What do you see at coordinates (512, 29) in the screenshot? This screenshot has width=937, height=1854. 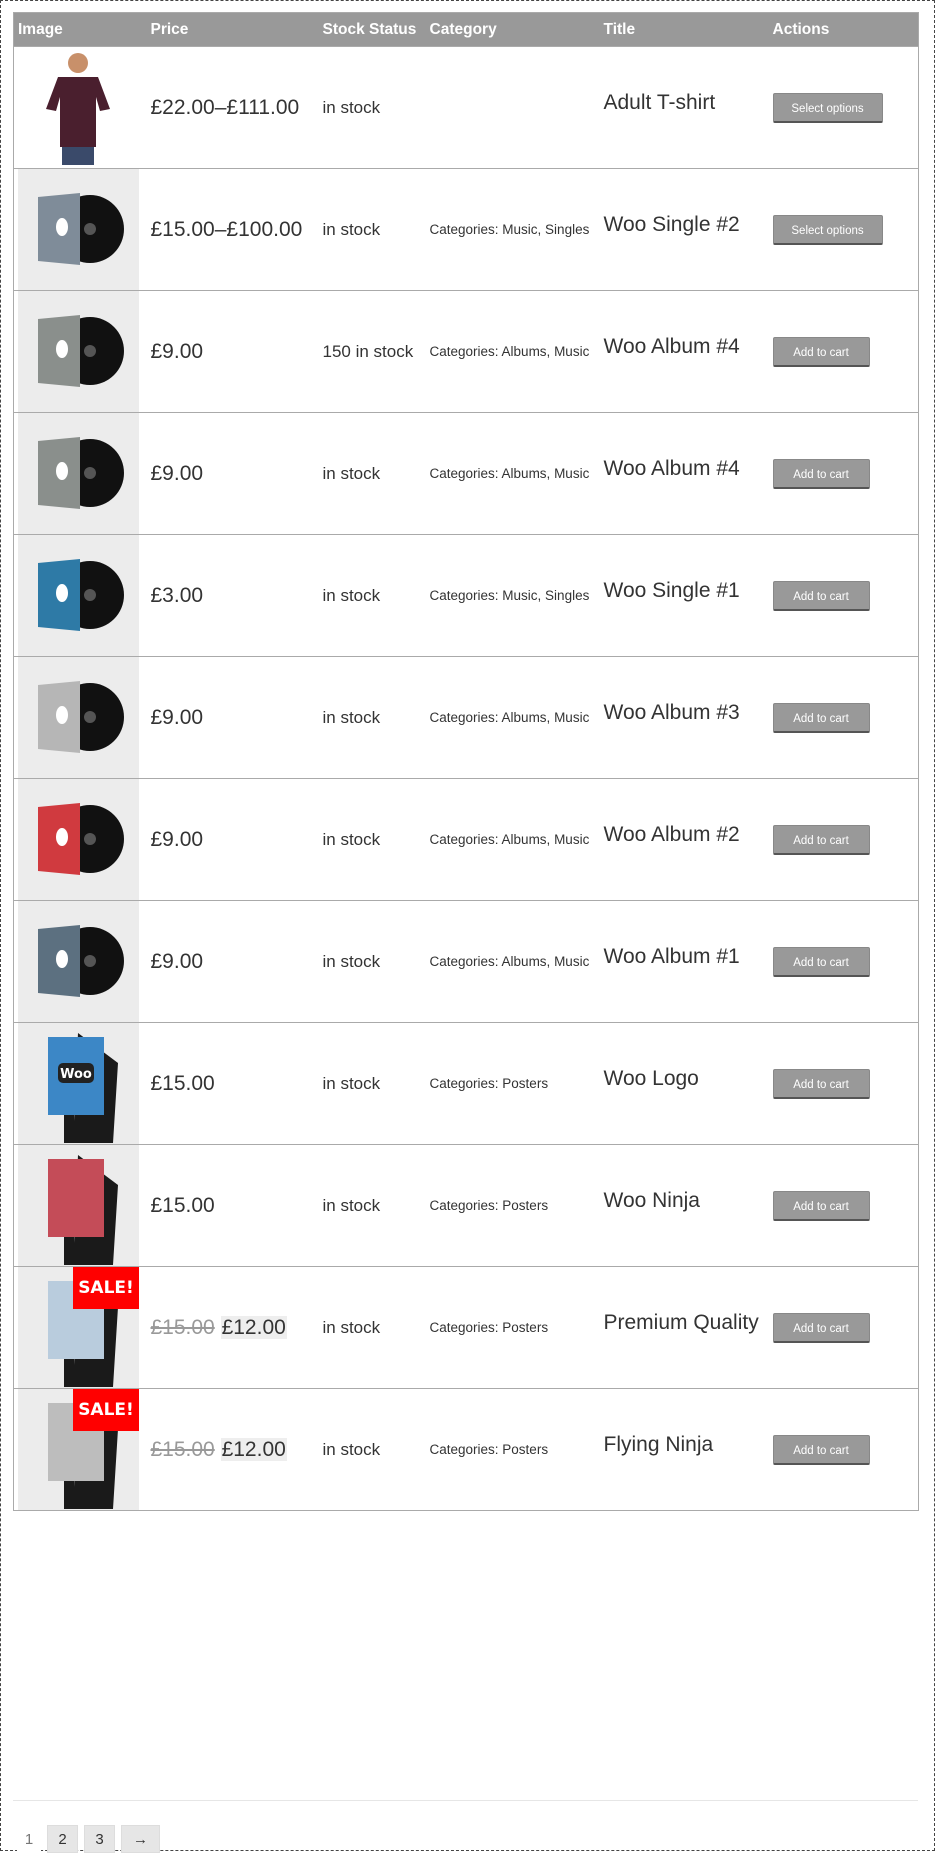 I see `col-header-category: Category` at bounding box center [512, 29].